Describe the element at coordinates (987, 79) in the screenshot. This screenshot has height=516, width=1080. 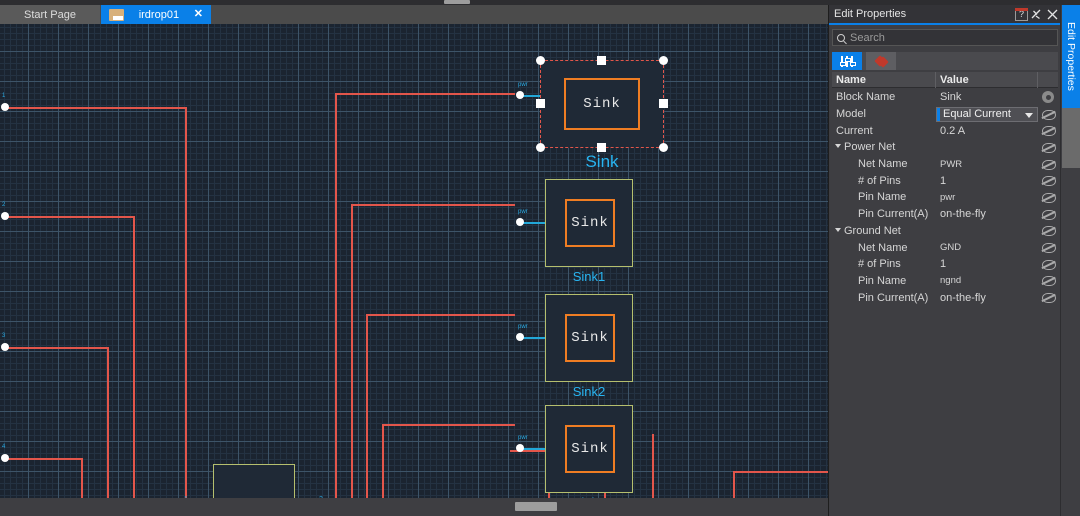
I see `column-header-value: Value` at that location.